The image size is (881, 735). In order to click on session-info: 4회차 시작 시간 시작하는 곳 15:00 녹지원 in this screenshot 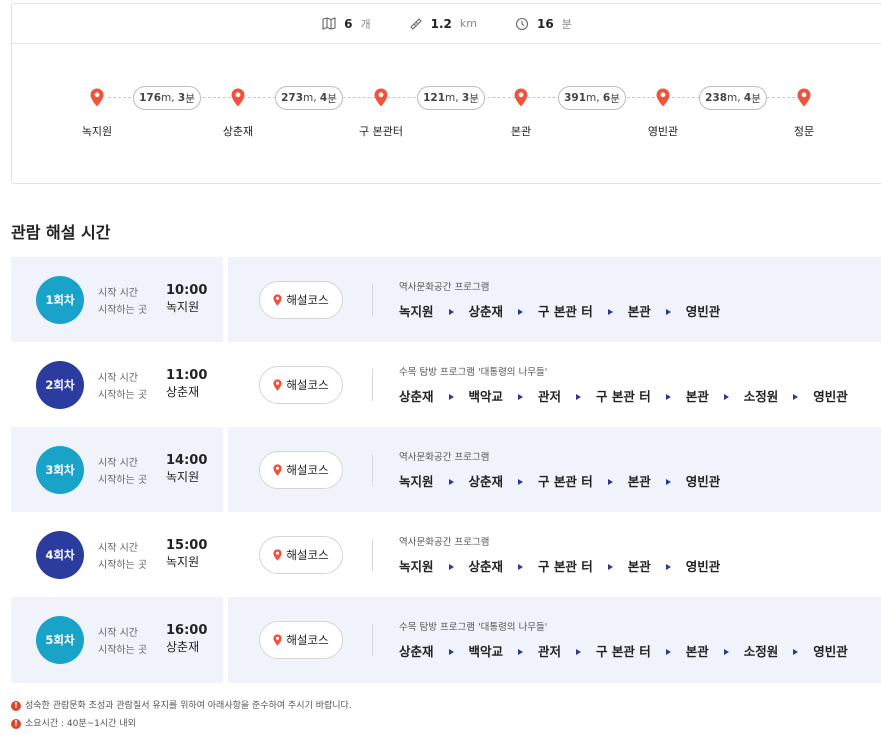, I will do `click(117, 555)`.